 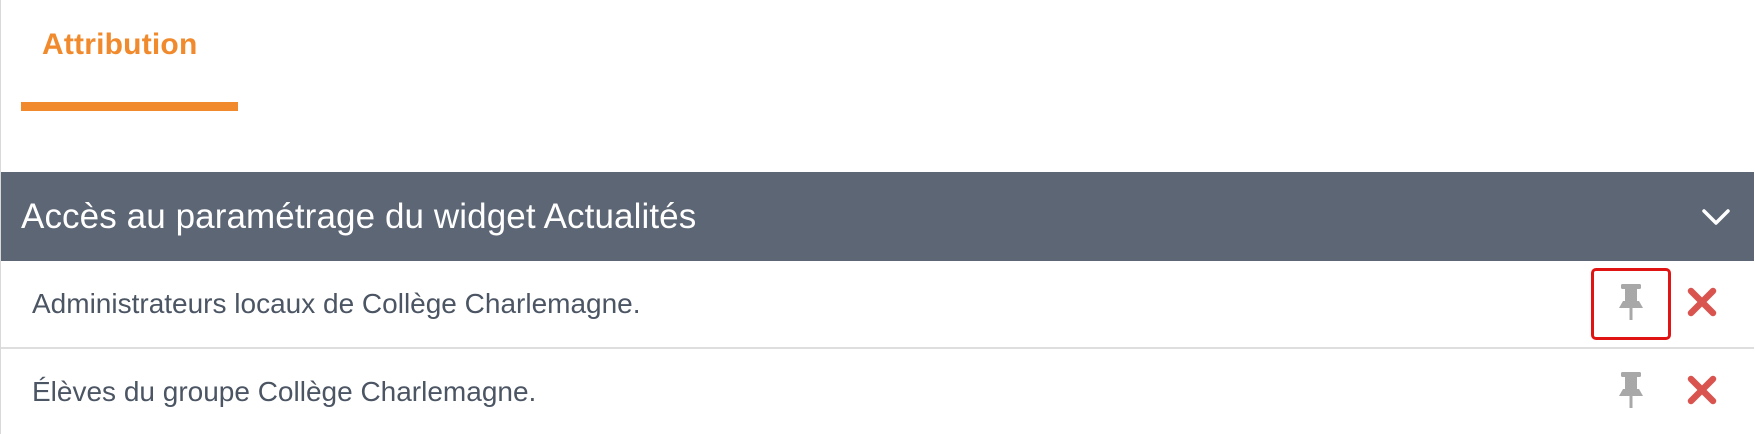 I want to click on tab-attribution: Attribution, so click(x=129, y=56).